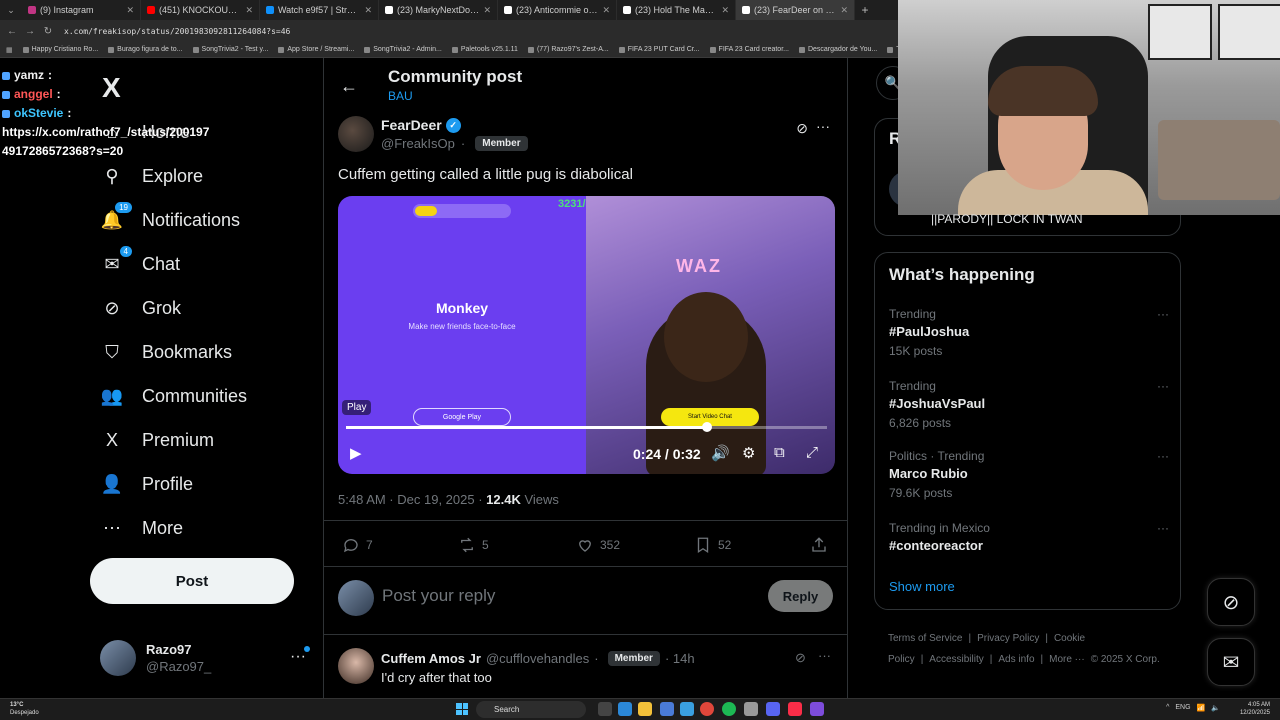 This screenshot has width=1280, height=720. I want to click on browser-tab: (23) MarkyNextDoor on X: "Wi ✕, so click(438, 10).